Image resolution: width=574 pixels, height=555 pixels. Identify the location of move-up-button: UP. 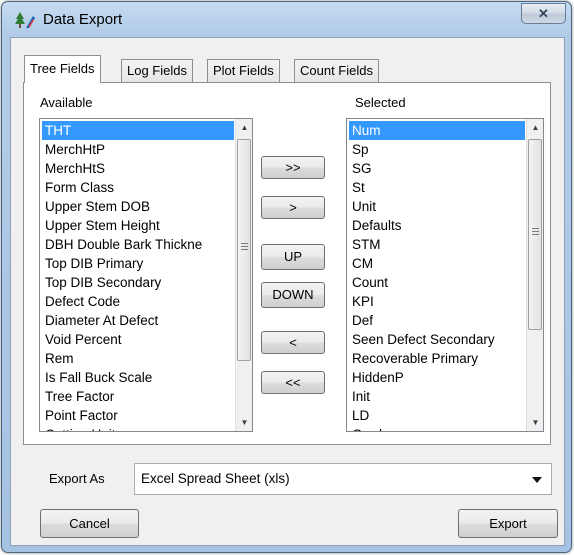
(293, 257).